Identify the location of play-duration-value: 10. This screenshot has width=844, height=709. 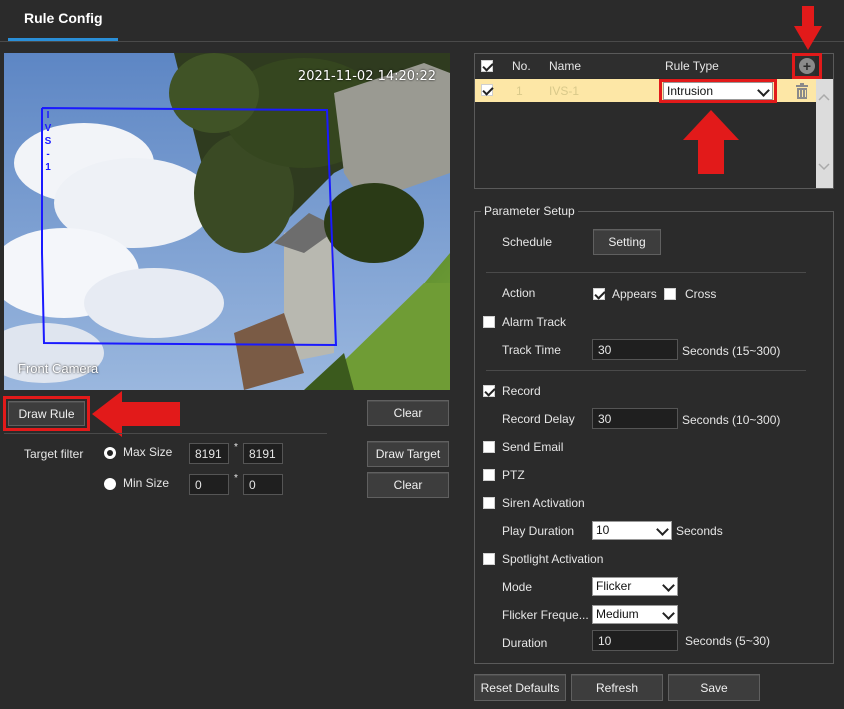
(603, 530).